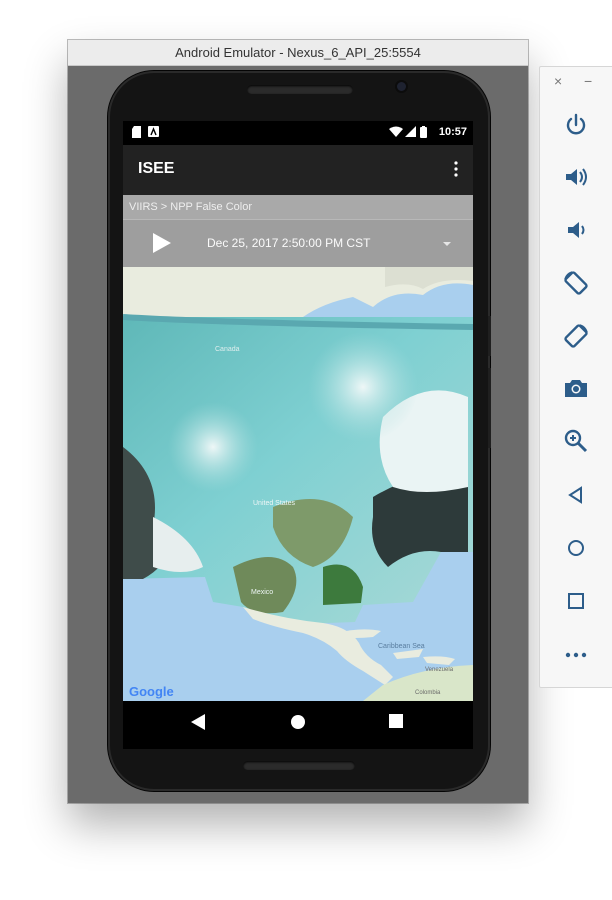 This screenshot has height=900, width=612. What do you see at coordinates (153, 131) in the screenshot?
I see `notification-icon` at bounding box center [153, 131].